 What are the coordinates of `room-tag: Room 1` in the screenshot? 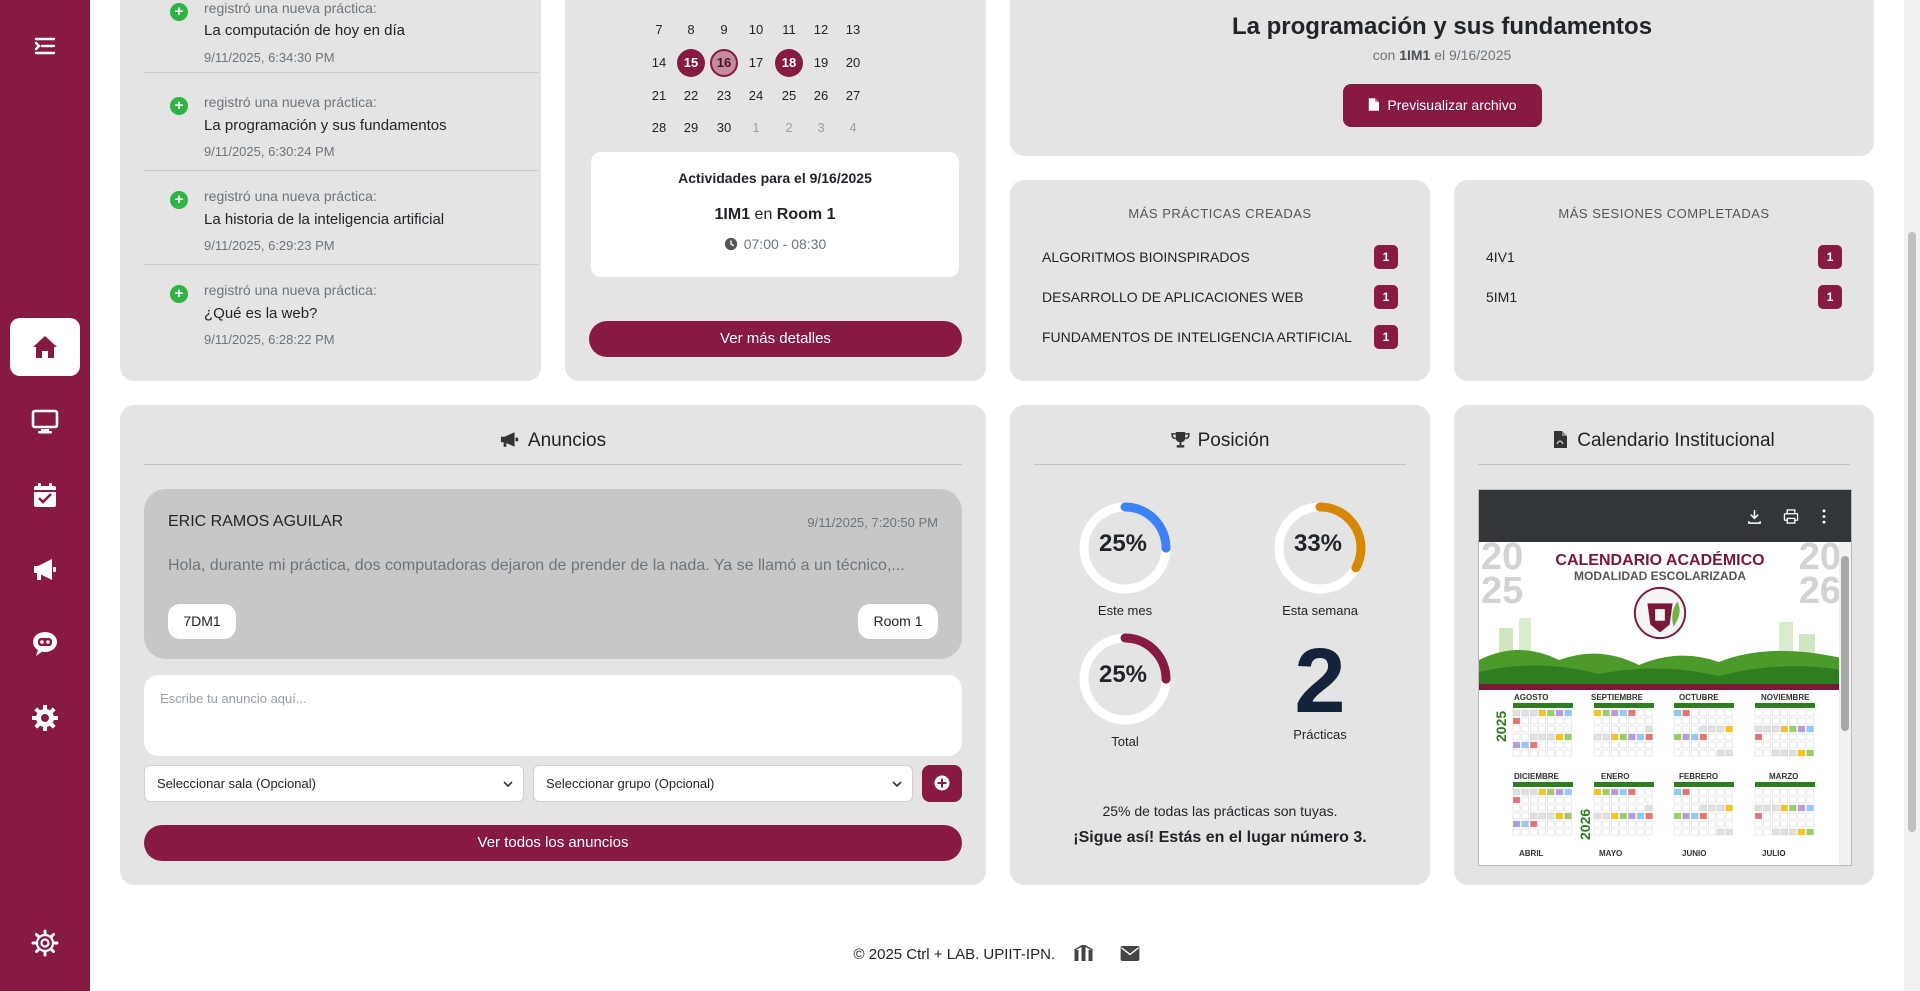 It's located at (898, 621).